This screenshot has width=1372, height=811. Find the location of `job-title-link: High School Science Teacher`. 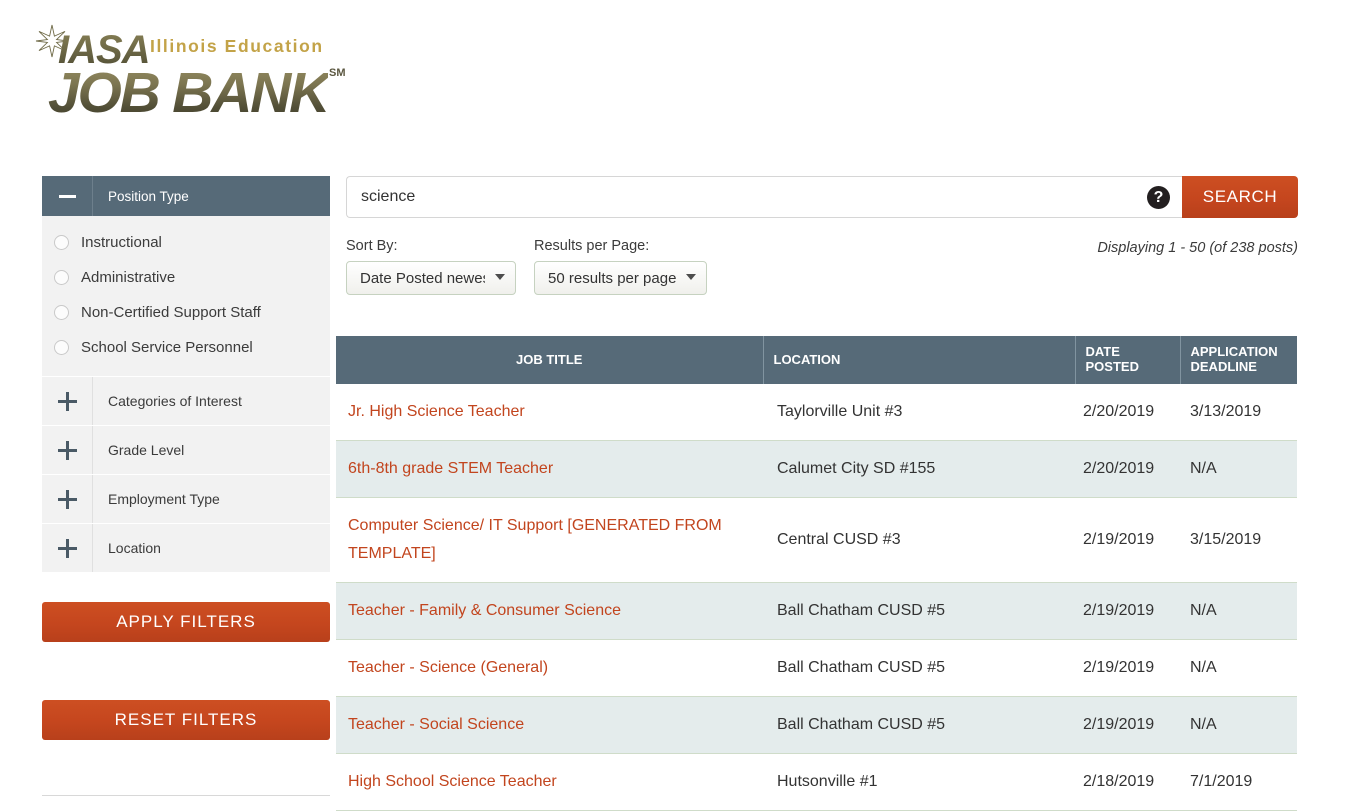

job-title-link: High School Science Teacher is located at coordinates (452, 781).